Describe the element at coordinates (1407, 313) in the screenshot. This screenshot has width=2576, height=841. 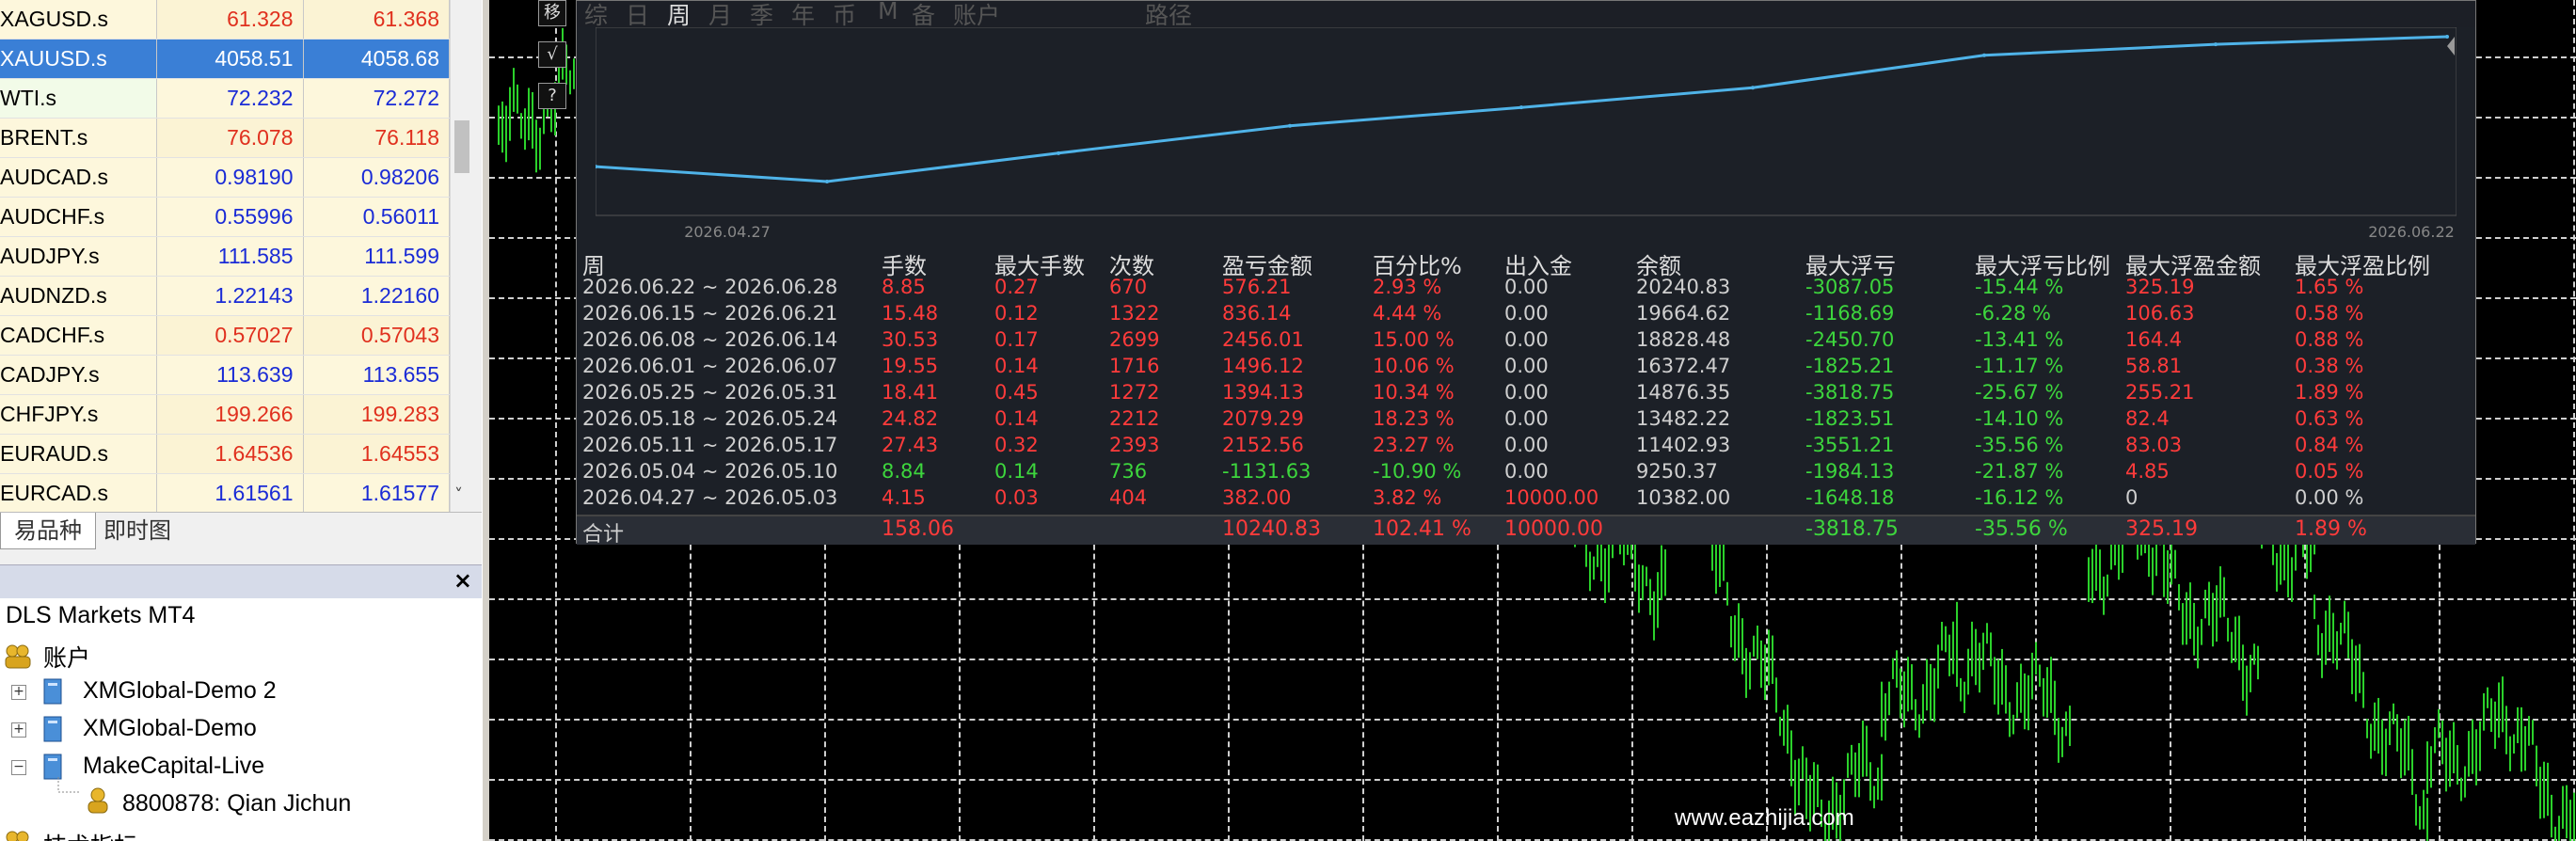
I see `stats-cell: 4.44 %` at that location.